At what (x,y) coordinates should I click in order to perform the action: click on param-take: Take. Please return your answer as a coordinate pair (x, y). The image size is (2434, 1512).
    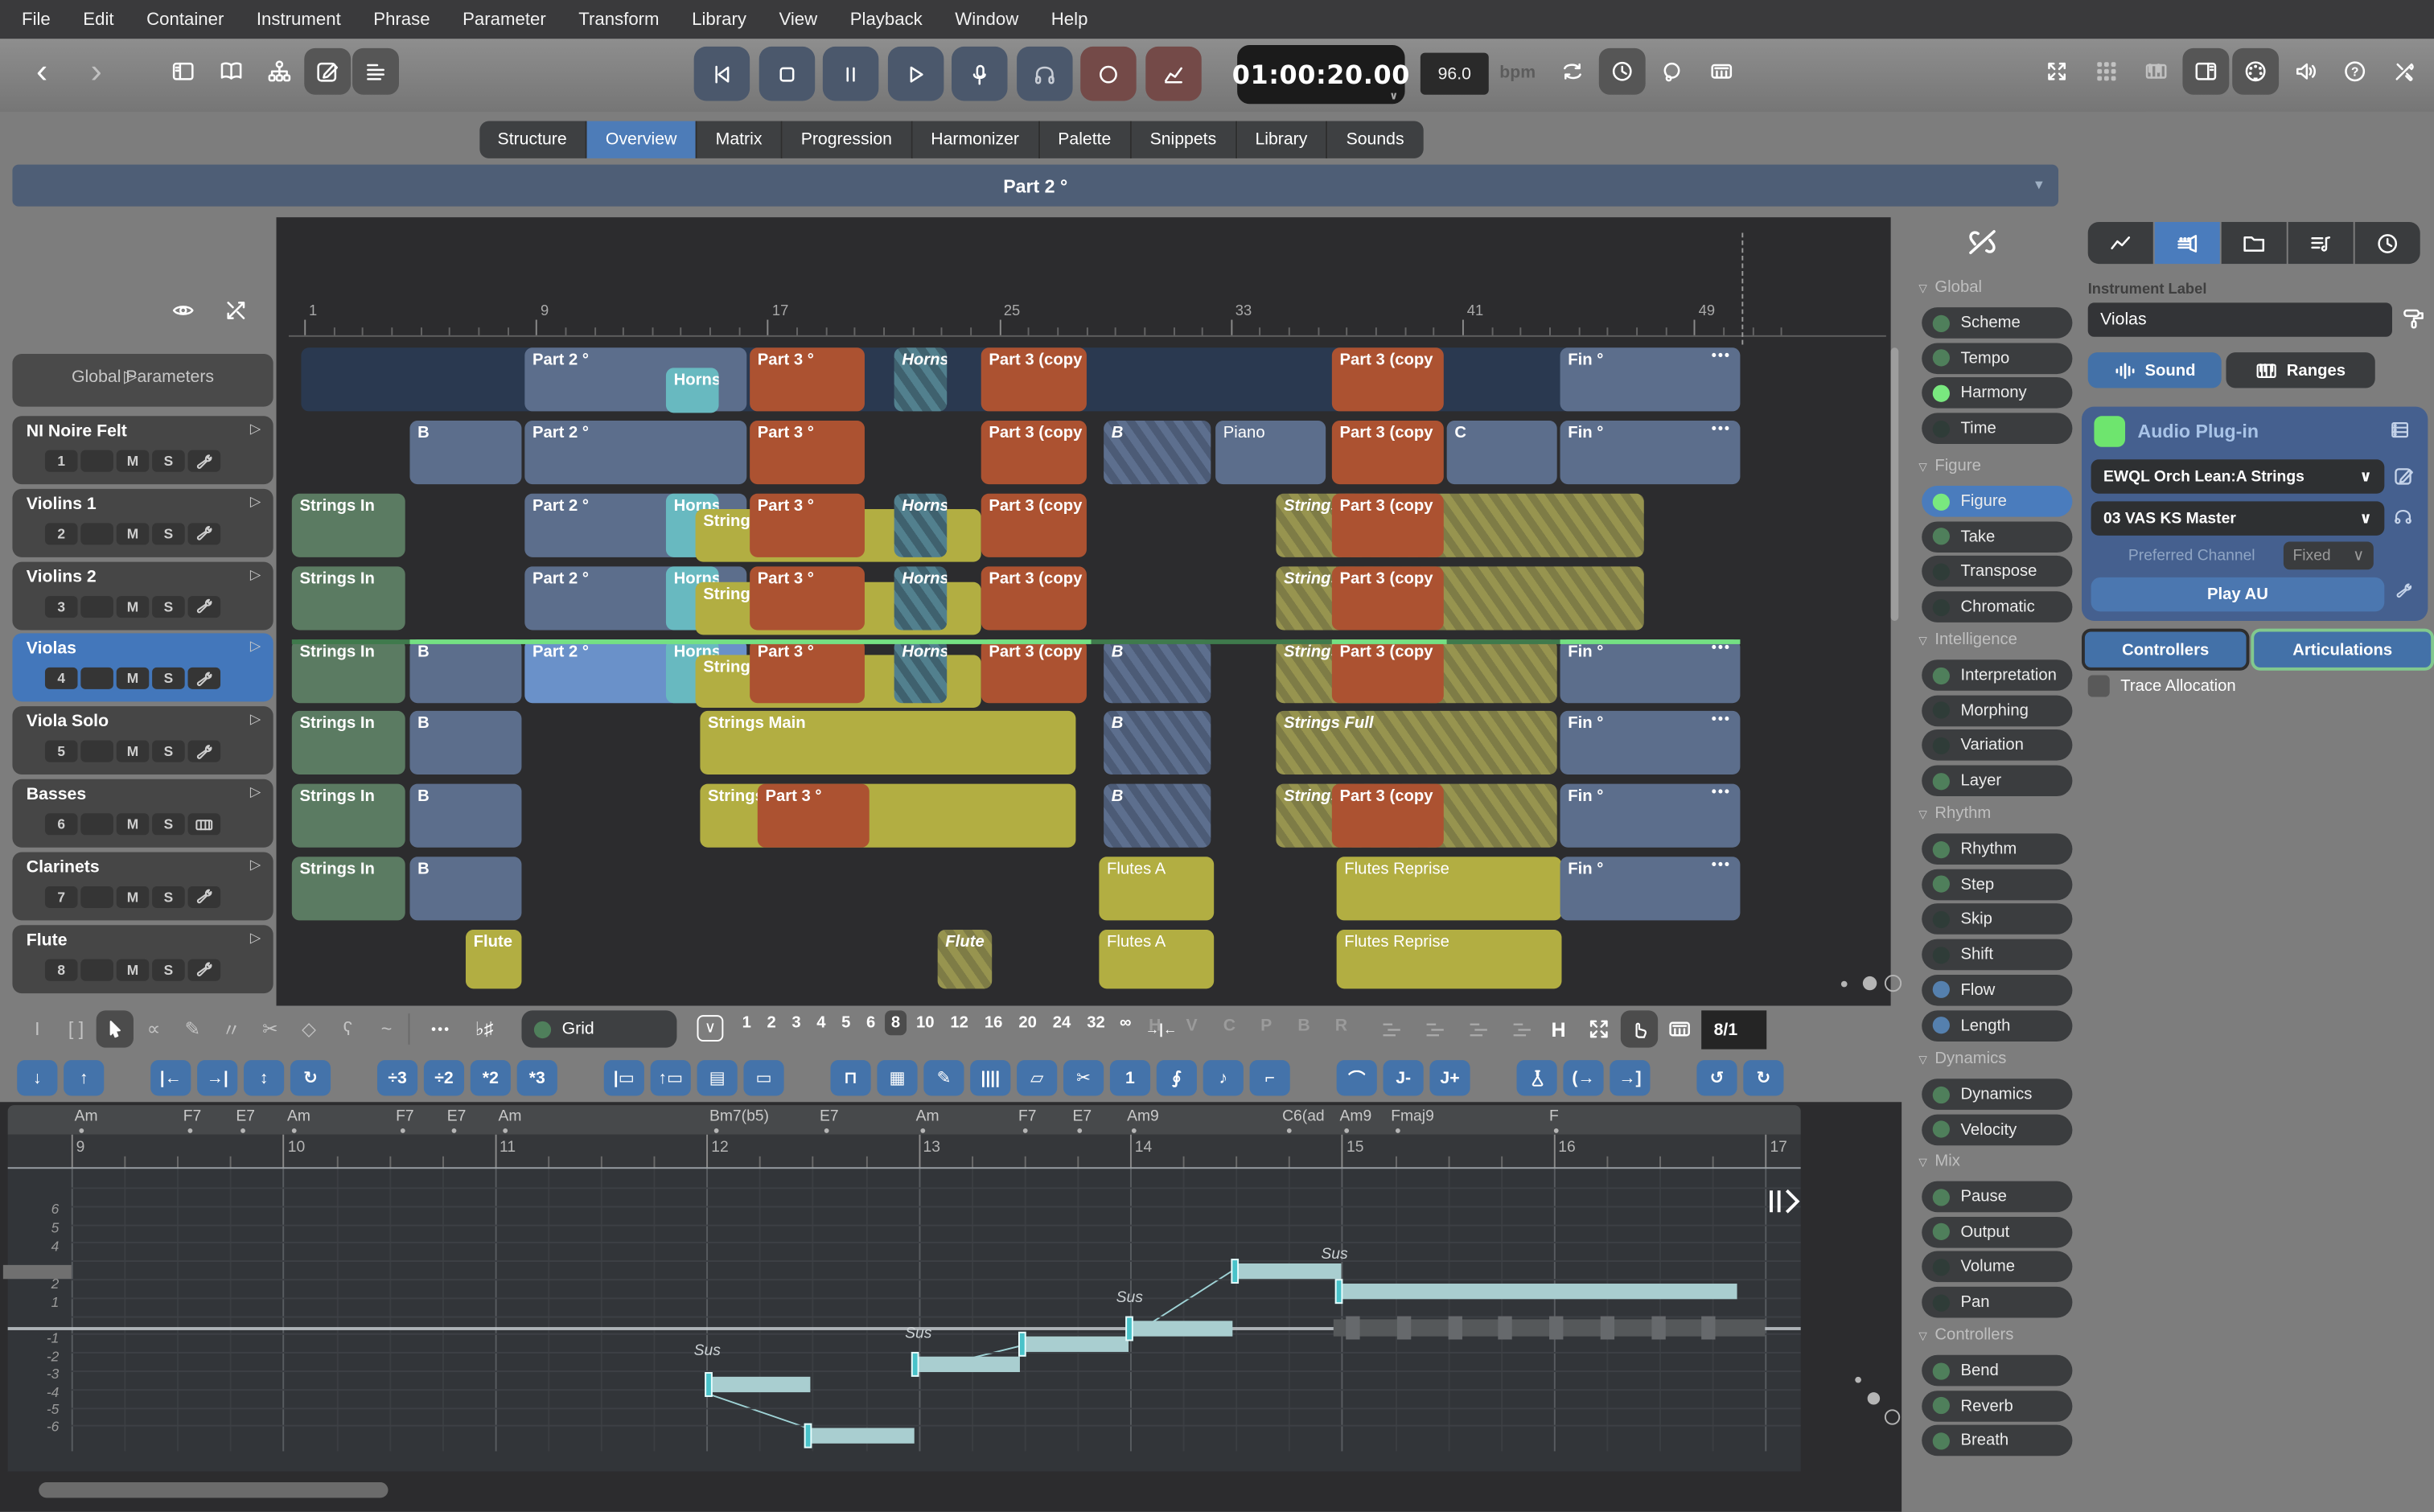
    Looking at the image, I should click on (1997, 536).